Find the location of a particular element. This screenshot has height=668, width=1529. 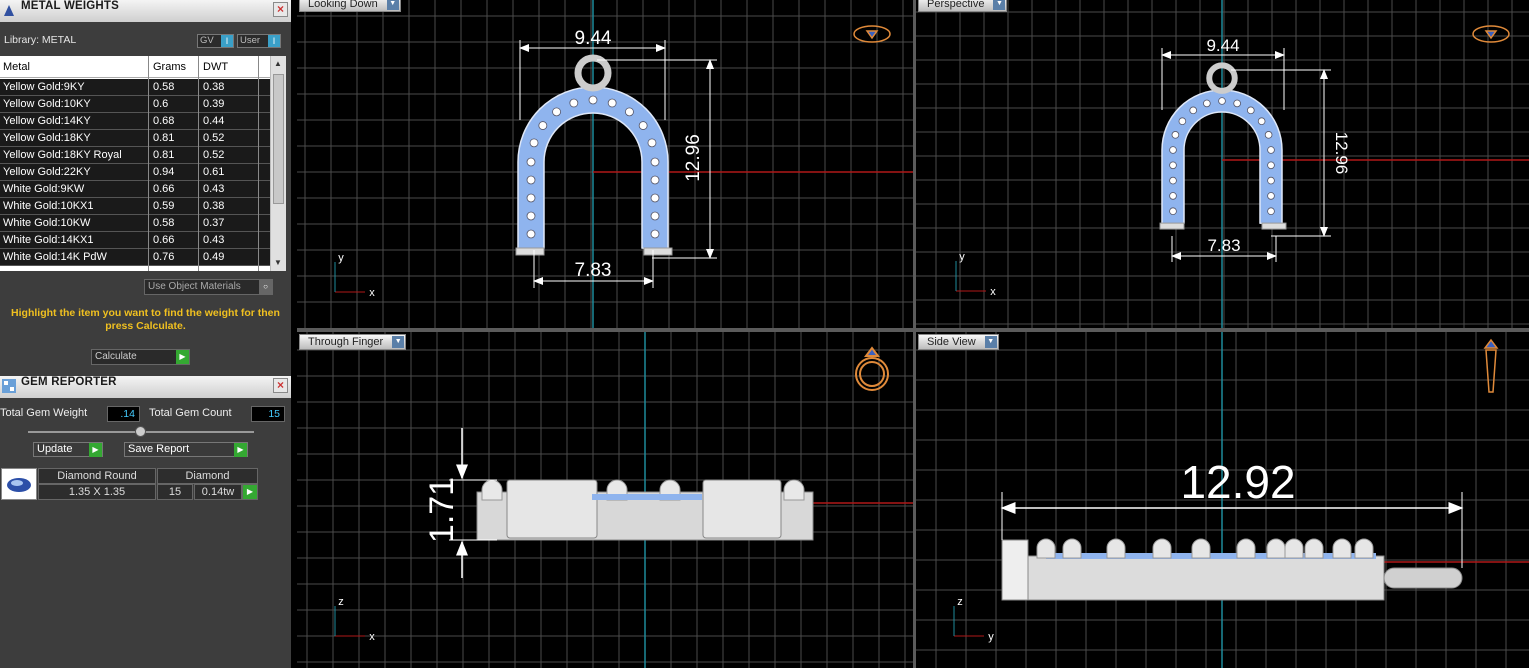

viewport-menu-through-finger: Through Finger ▼ is located at coordinates (353, 342).